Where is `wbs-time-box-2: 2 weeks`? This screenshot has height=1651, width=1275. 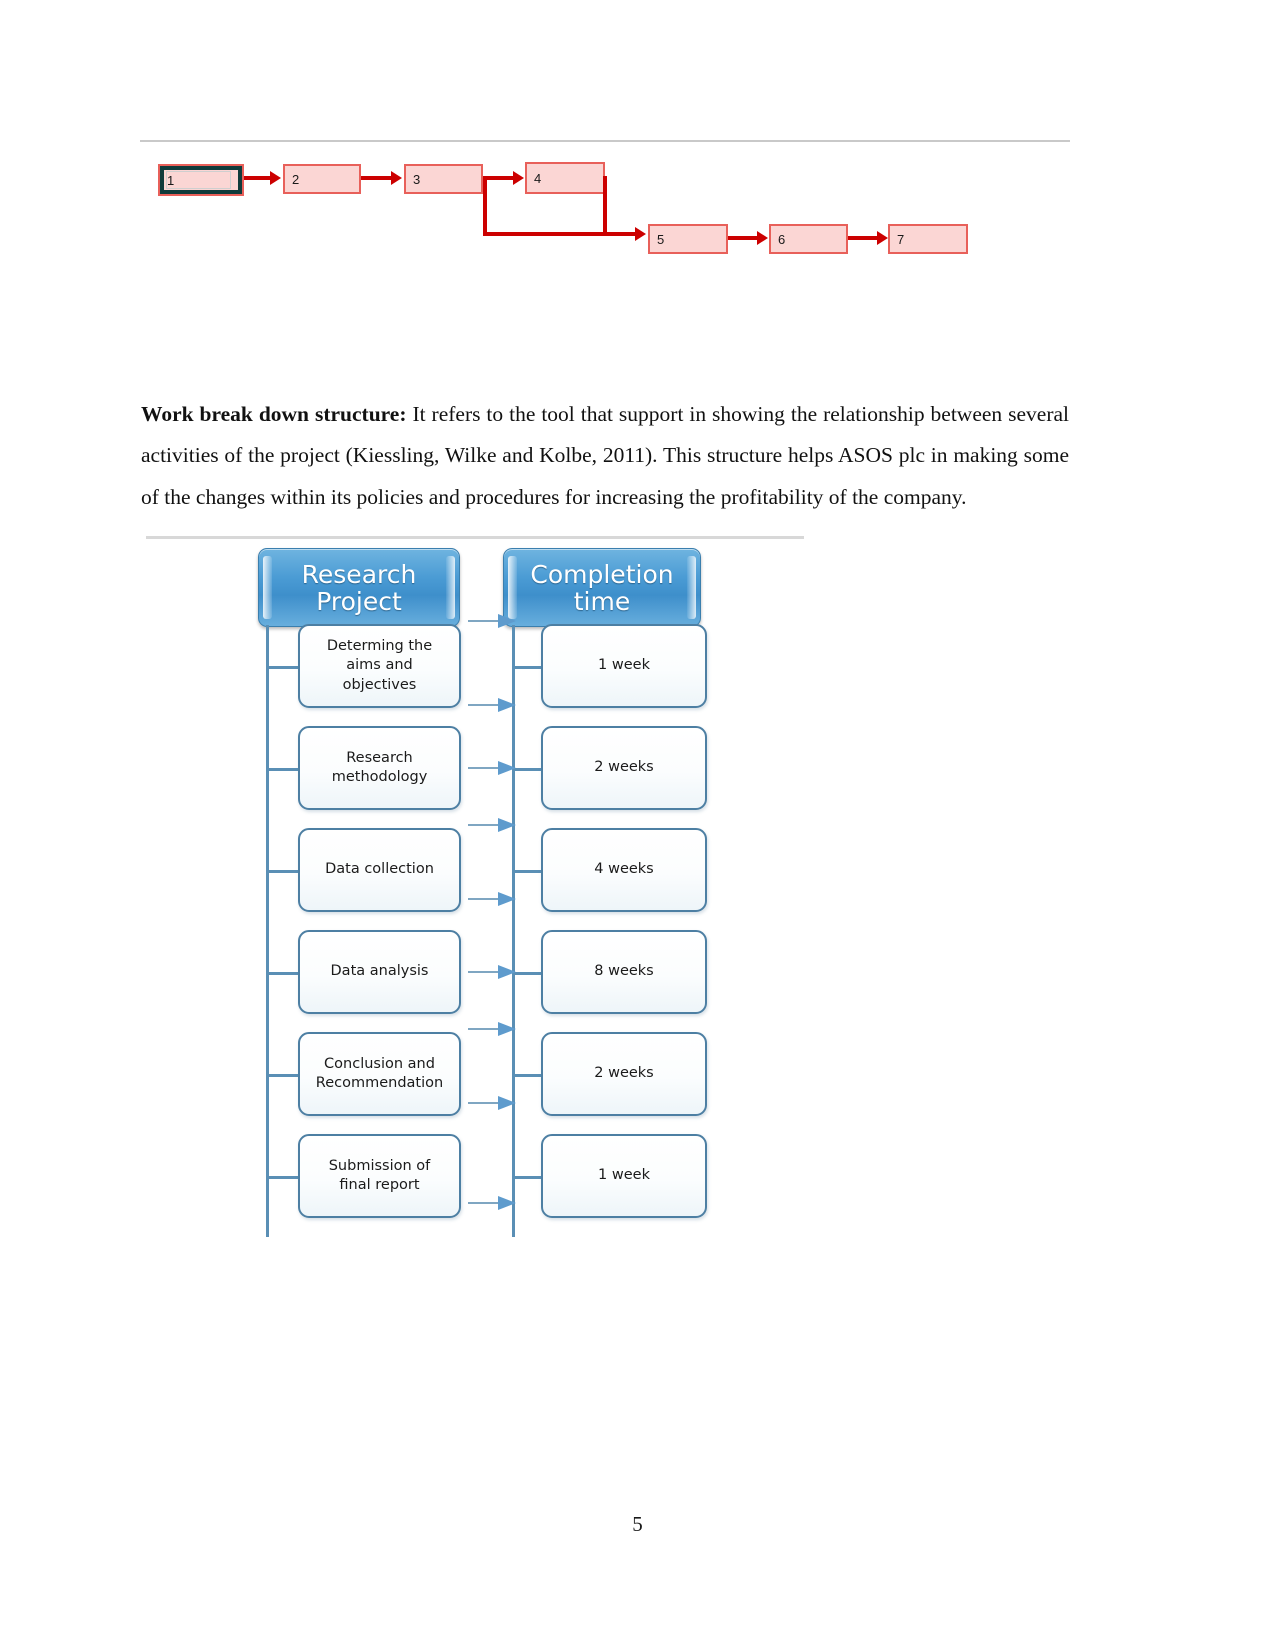 wbs-time-box-2: 2 weeks is located at coordinates (624, 768).